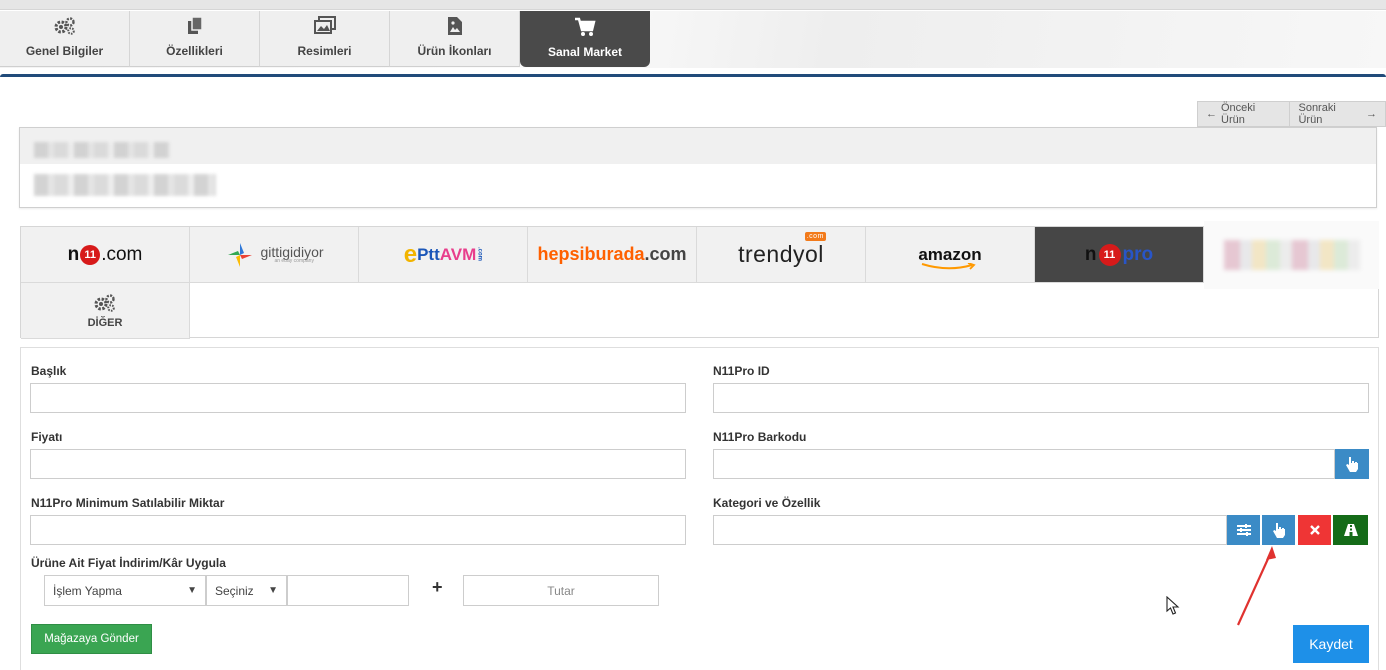  I want to click on market-pttavm: e Ptt AVM .com, so click(443, 255).